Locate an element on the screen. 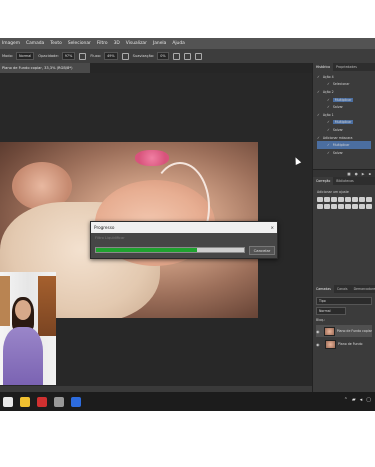 This screenshot has width=375, height=467. trash-icon: ▪ is located at coordinates (370, 174).